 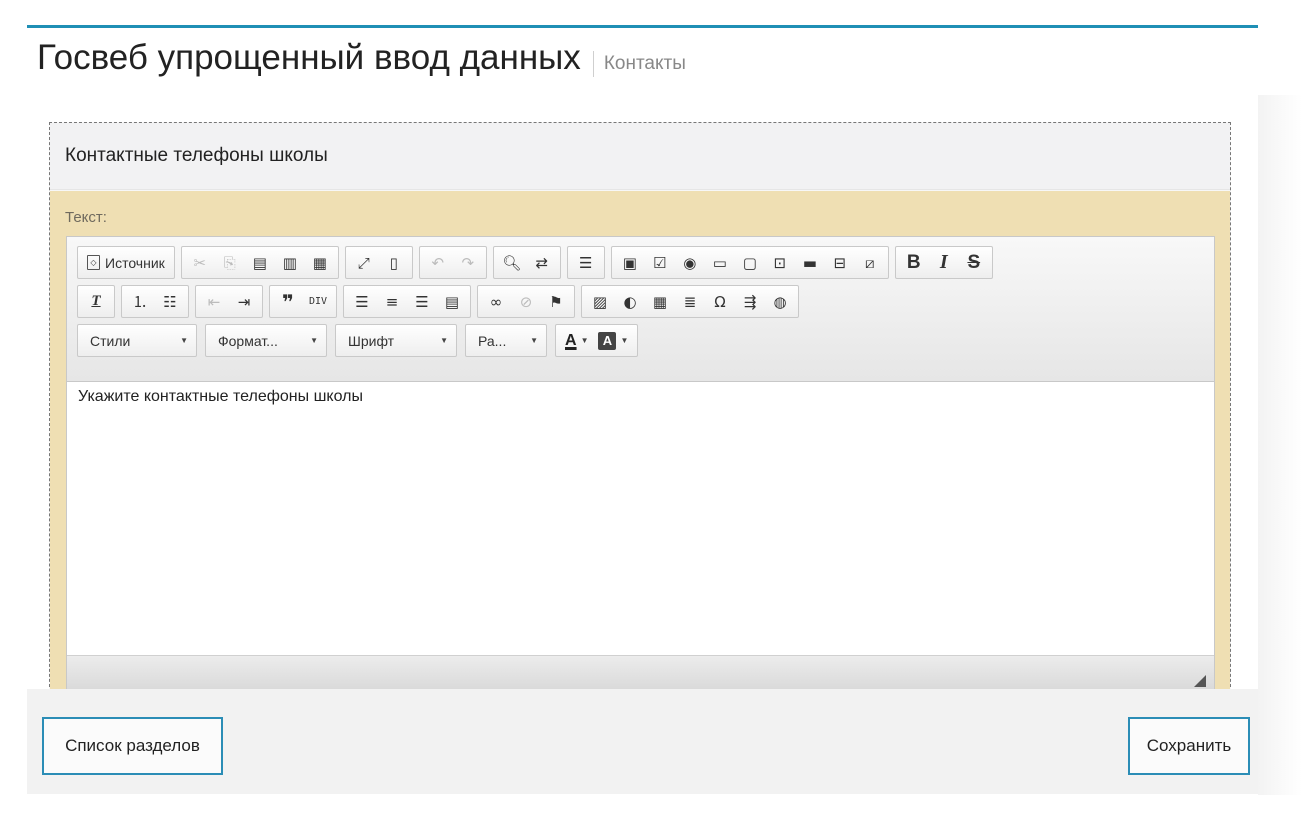 What do you see at coordinates (642, 26) in the screenshot?
I see `top-accent-rule` at bounding box center [642, 26].